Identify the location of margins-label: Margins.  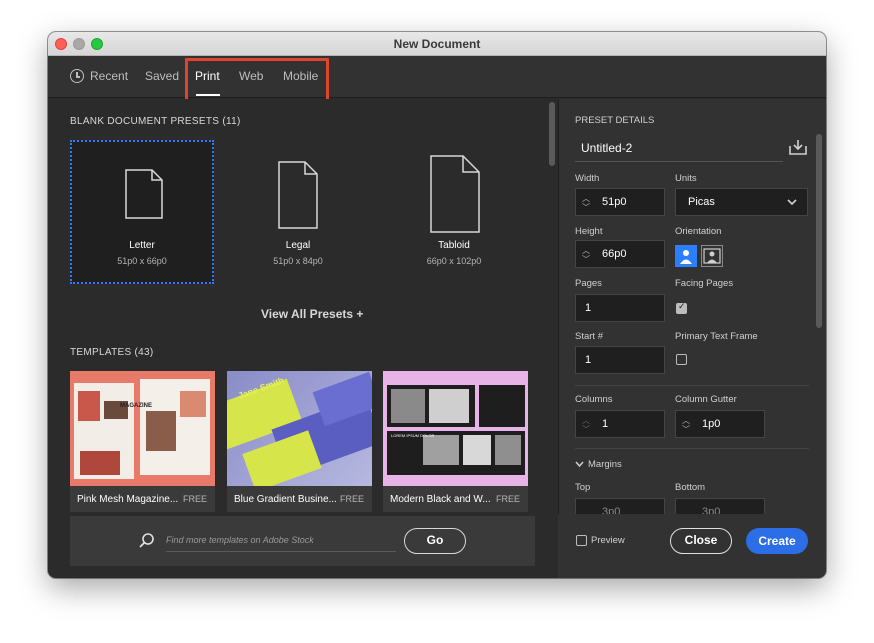
(605, 464).